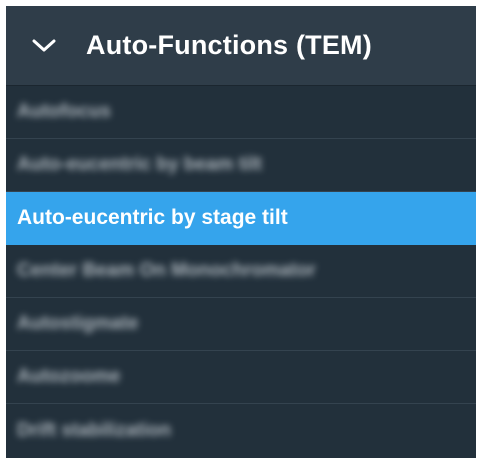  Describe the element at coordinates (241, 324) in the screenshot. I see `list-item: Autostigmate` at that location.